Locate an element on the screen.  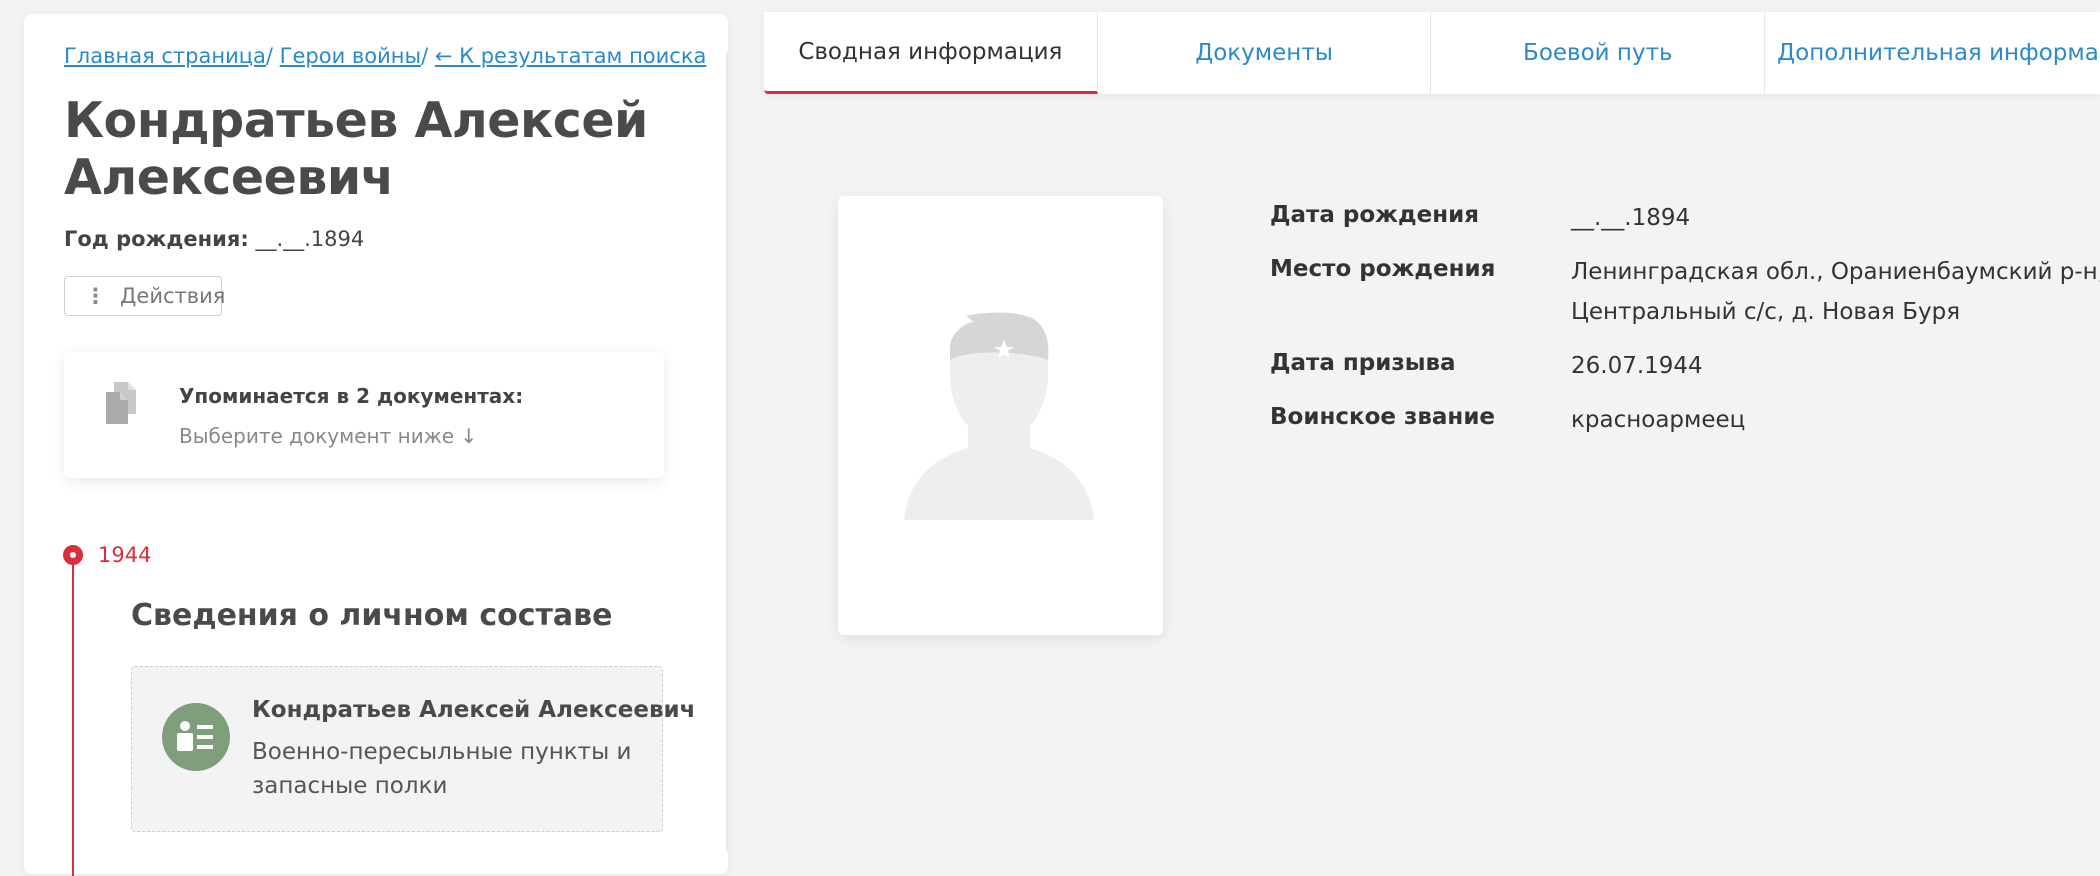
rank-value: красноармеец is located at coordinates (1658, 420).